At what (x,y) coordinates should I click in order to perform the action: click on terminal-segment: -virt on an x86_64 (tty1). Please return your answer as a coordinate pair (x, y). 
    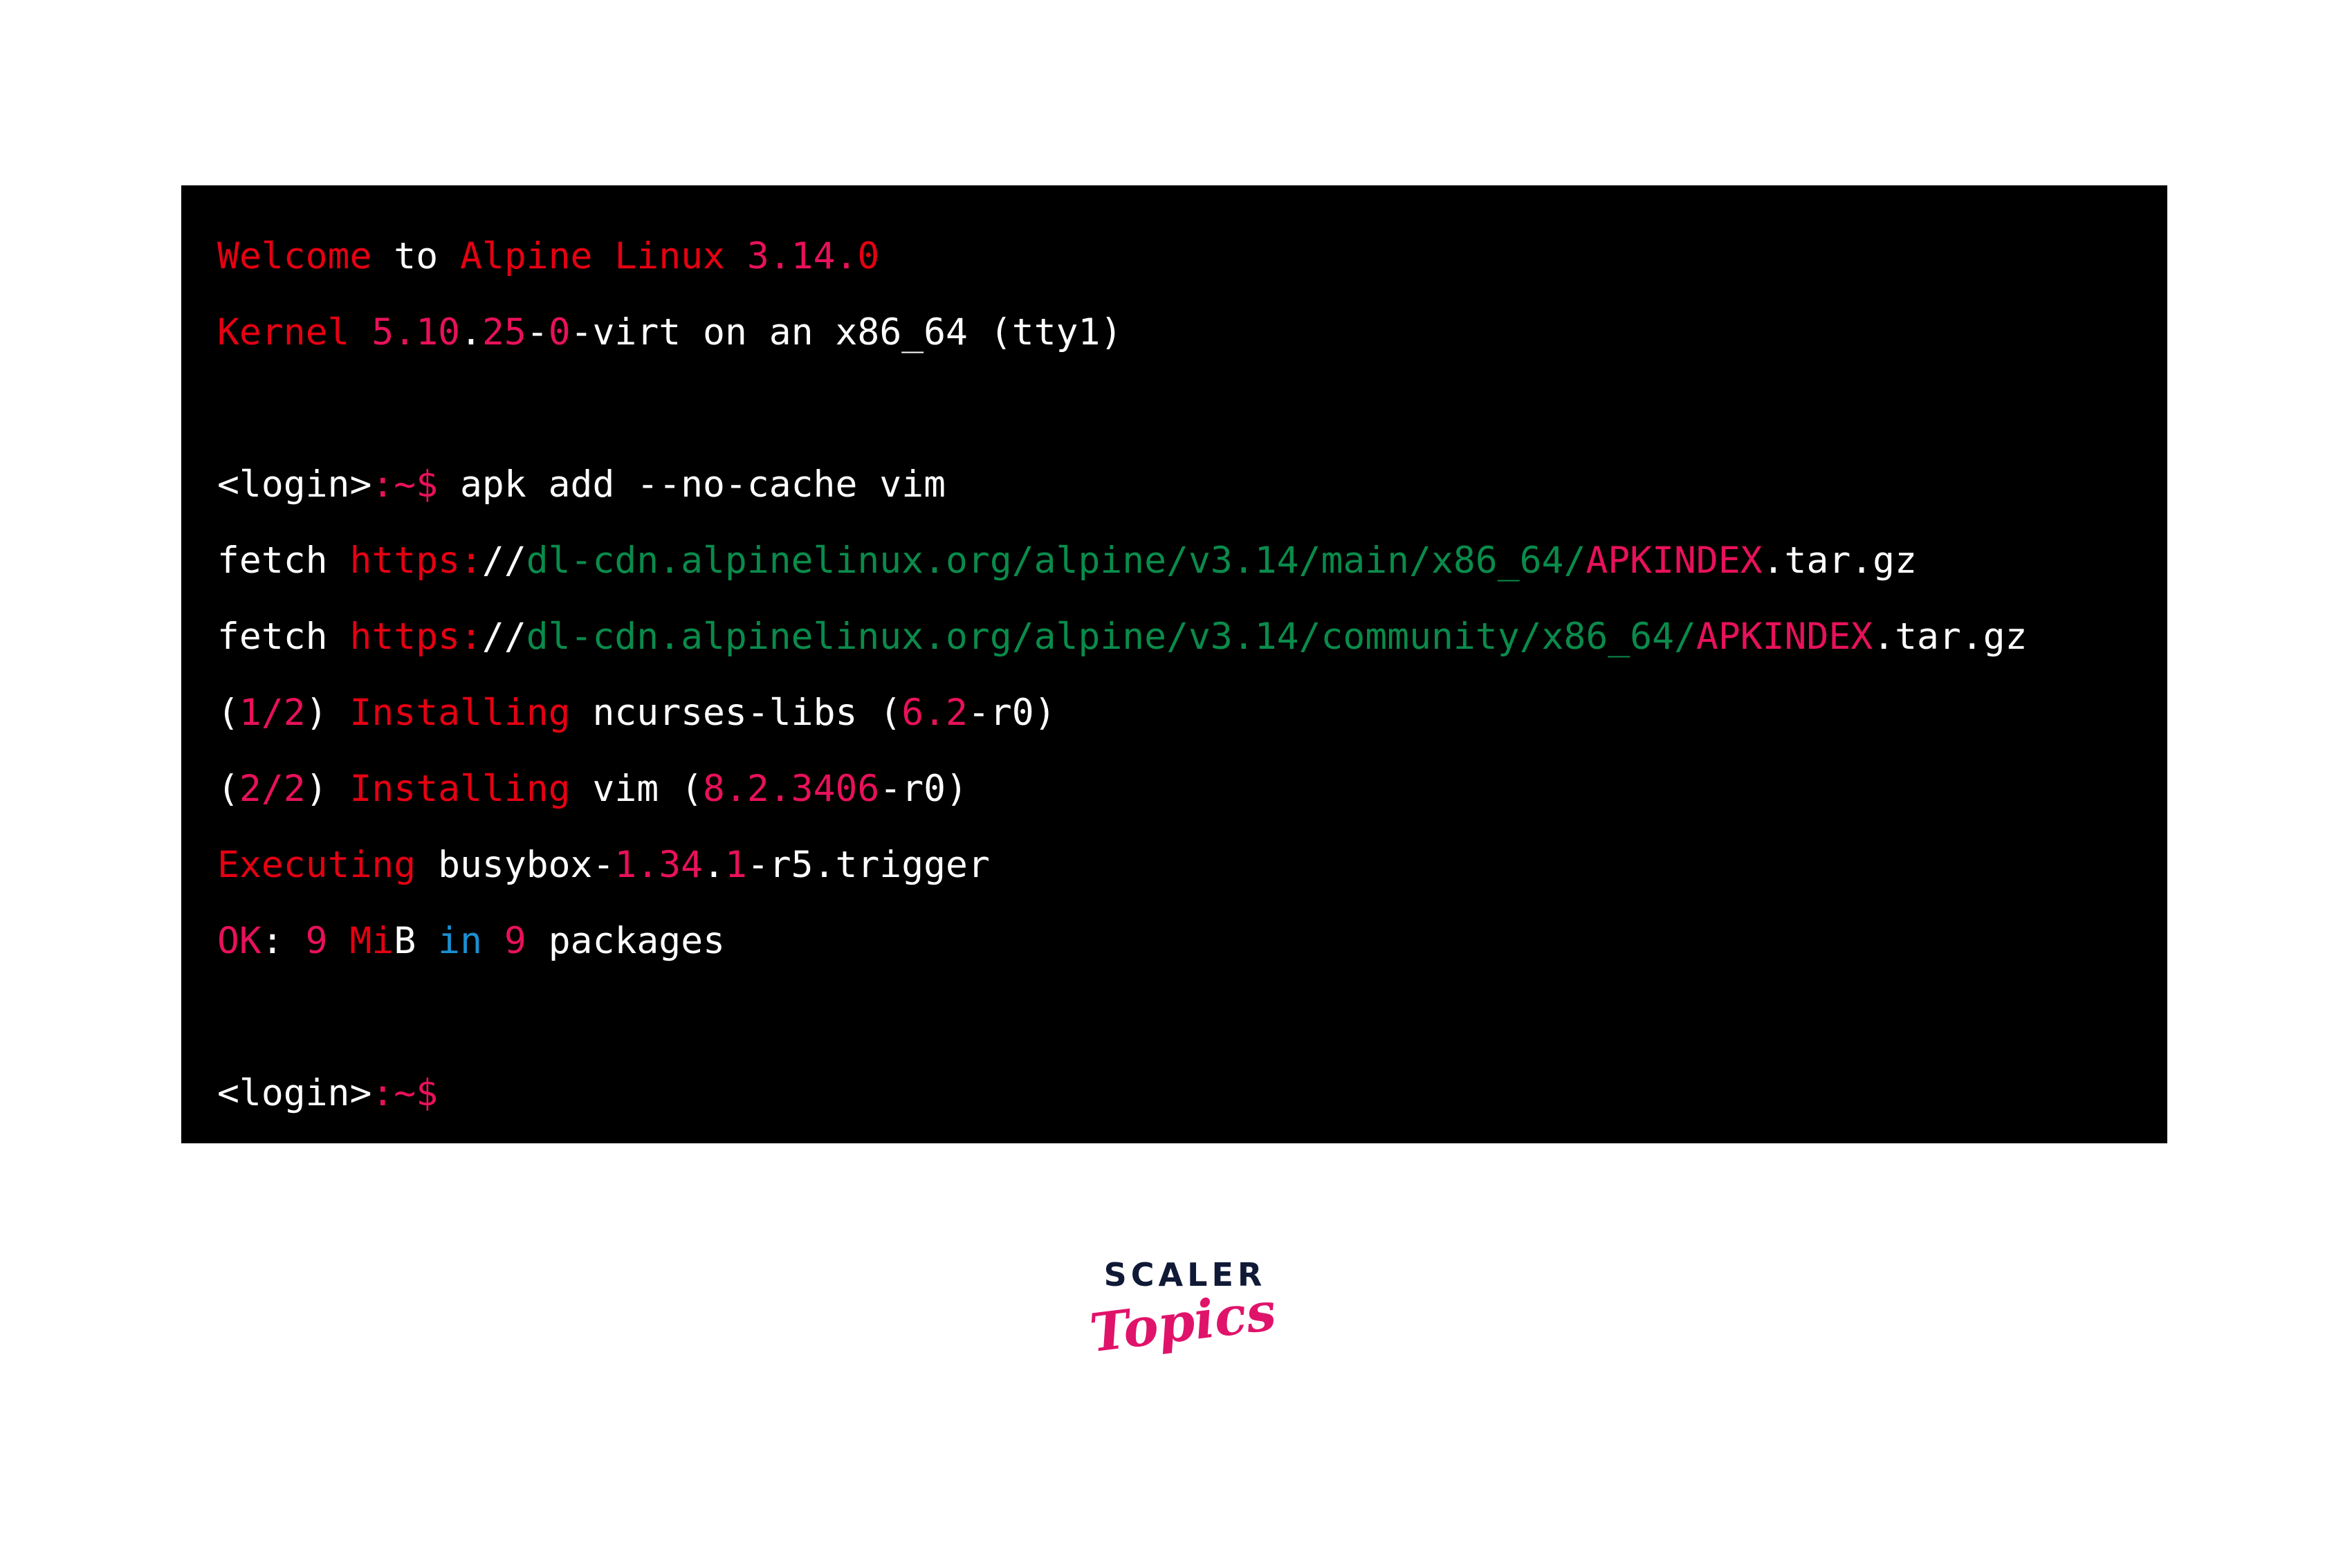
    Looking at the image, I should click on (846, 332).